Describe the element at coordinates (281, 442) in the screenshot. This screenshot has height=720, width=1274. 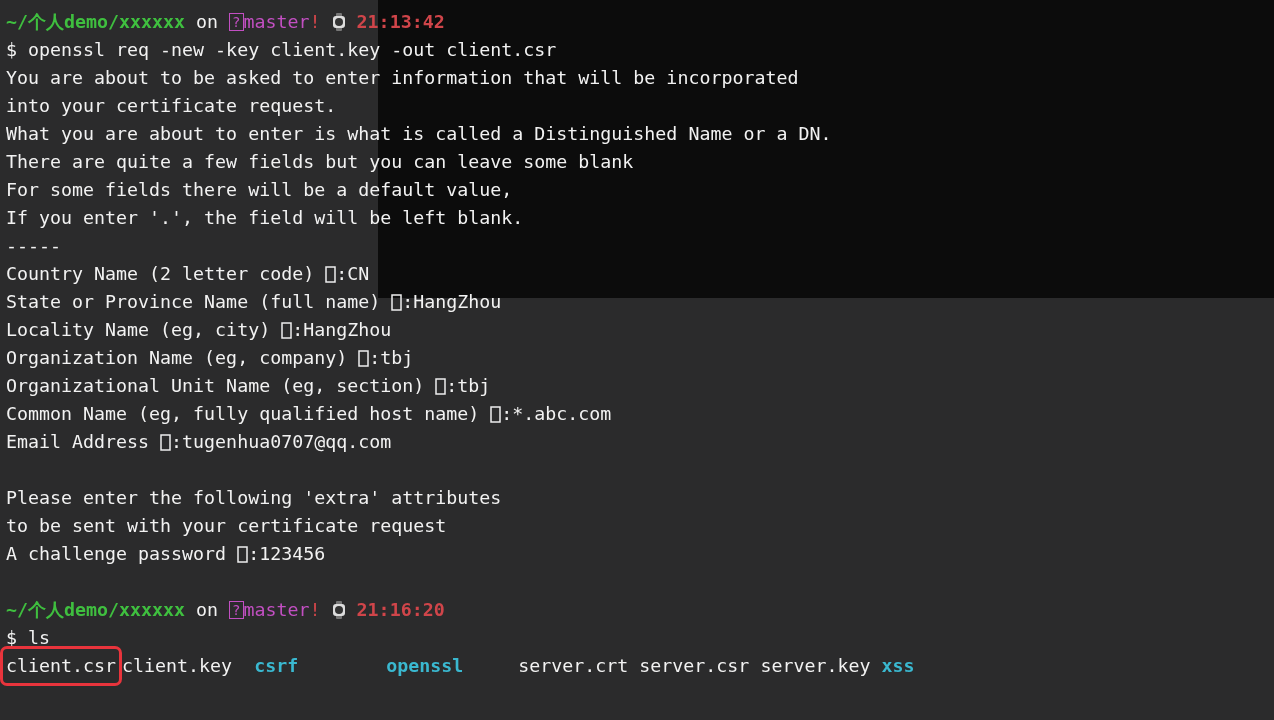
I see `field-value: :tugenhua0707@qq.com` at that location.